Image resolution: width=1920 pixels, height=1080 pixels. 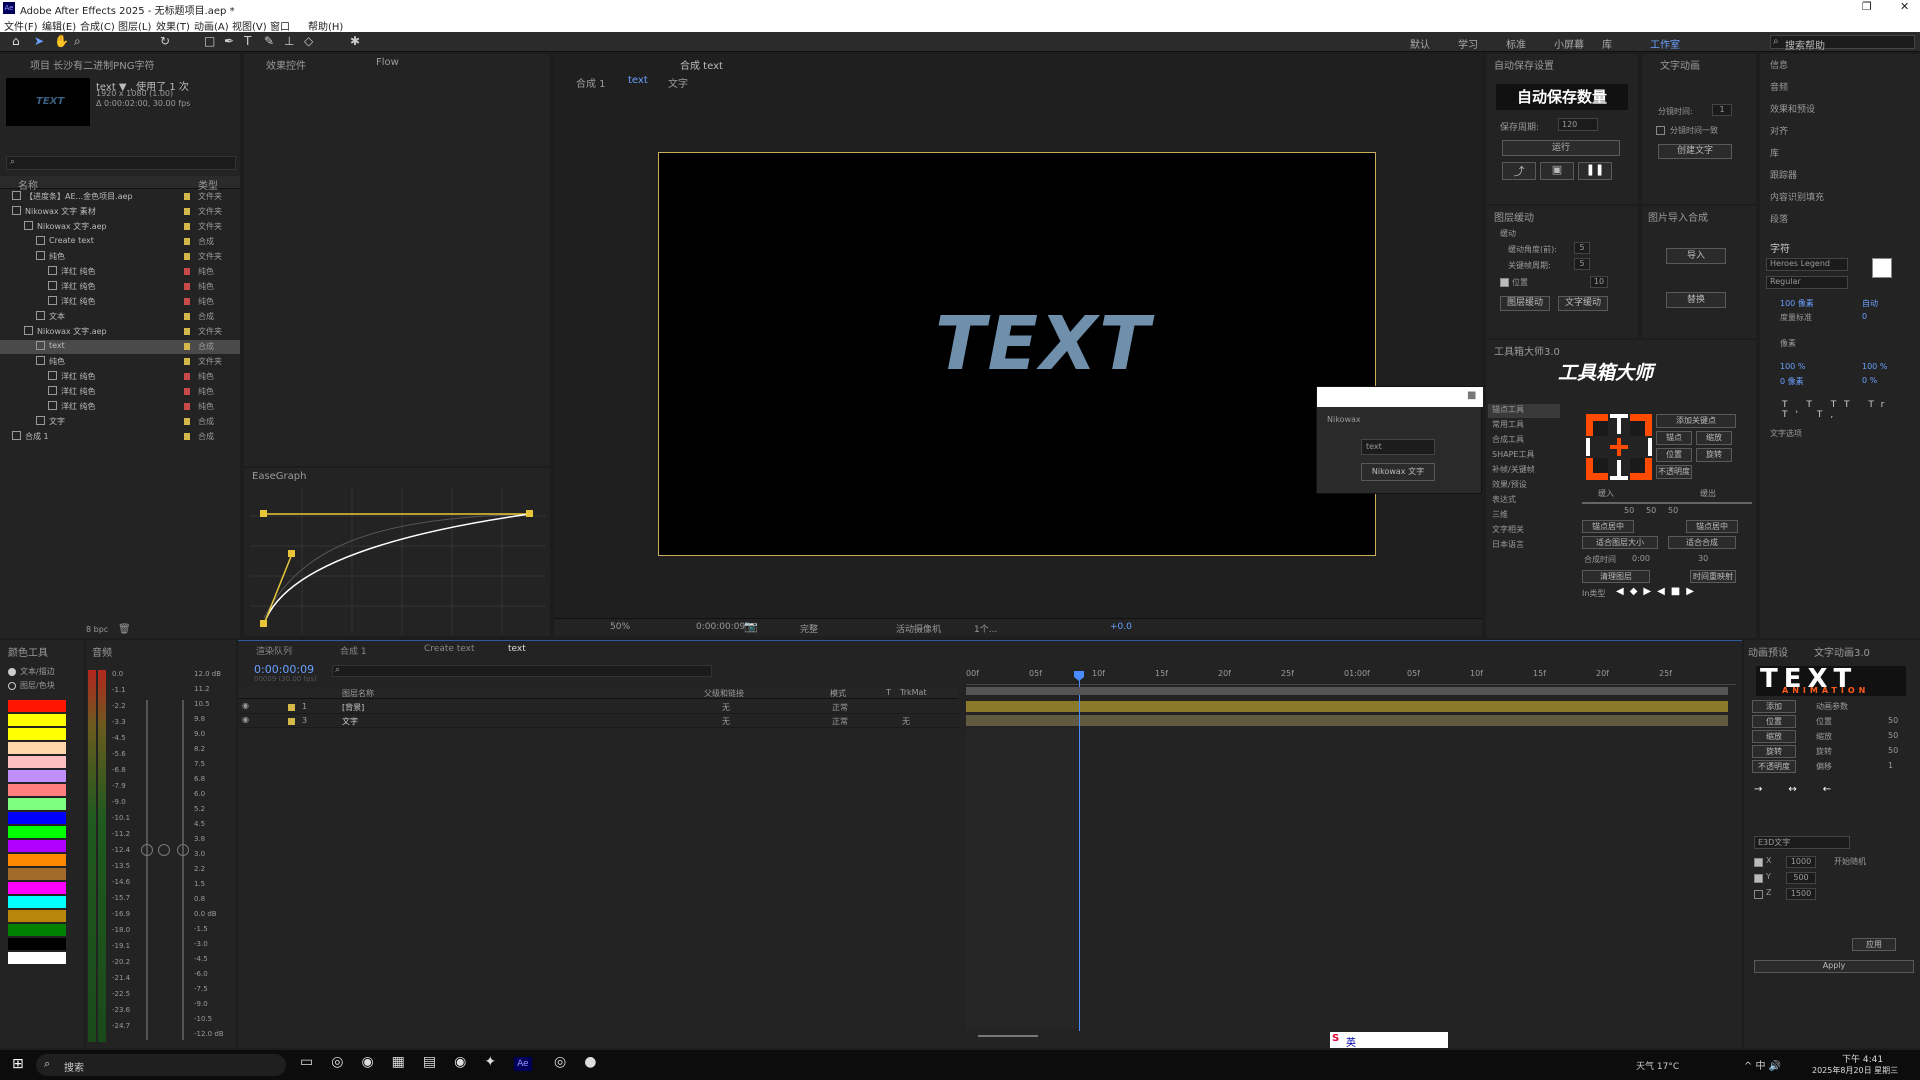 I want to click on taskbar-search: ⌕ 搜索, so click(x=161, y=1065).